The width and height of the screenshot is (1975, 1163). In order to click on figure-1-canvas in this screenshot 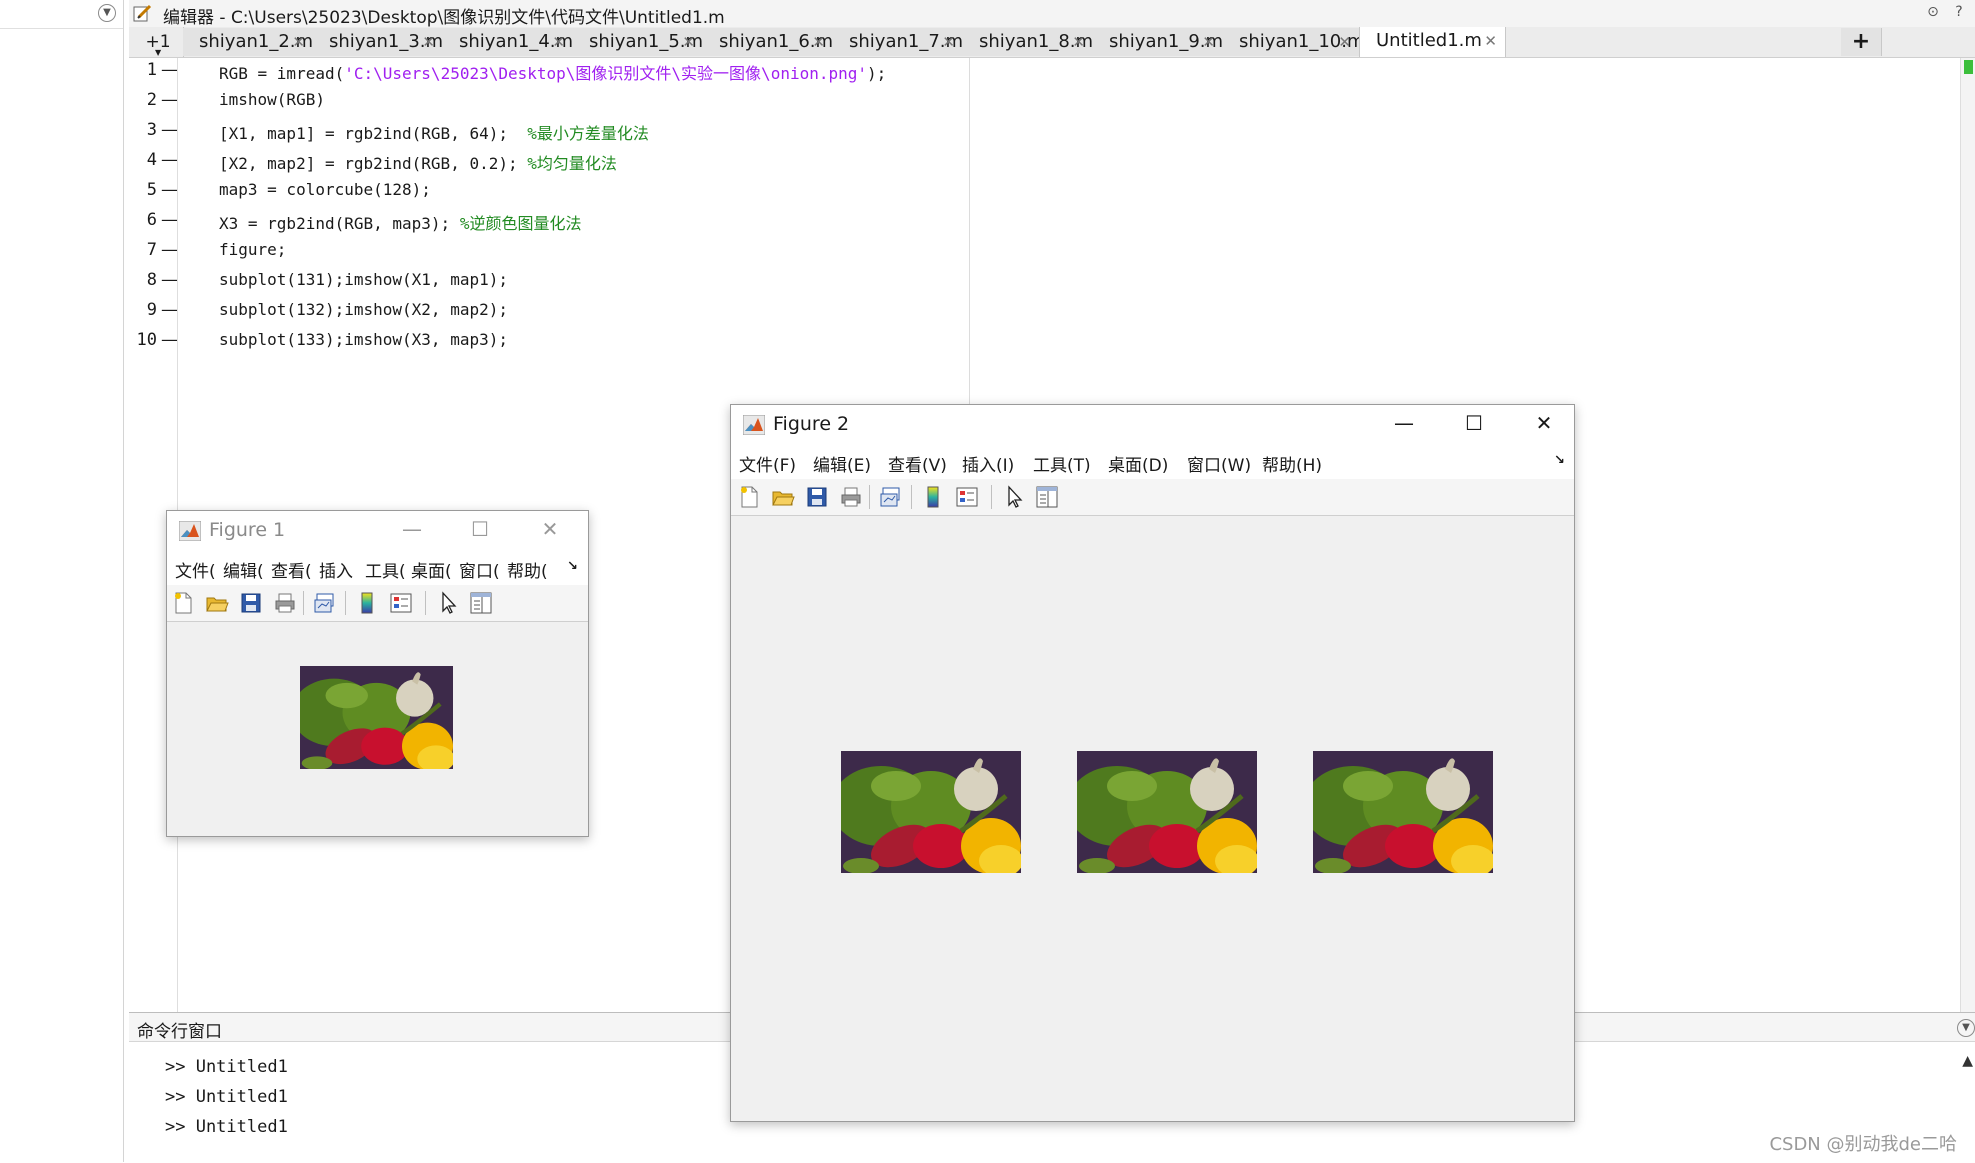, I will do `click(377, 729)`.